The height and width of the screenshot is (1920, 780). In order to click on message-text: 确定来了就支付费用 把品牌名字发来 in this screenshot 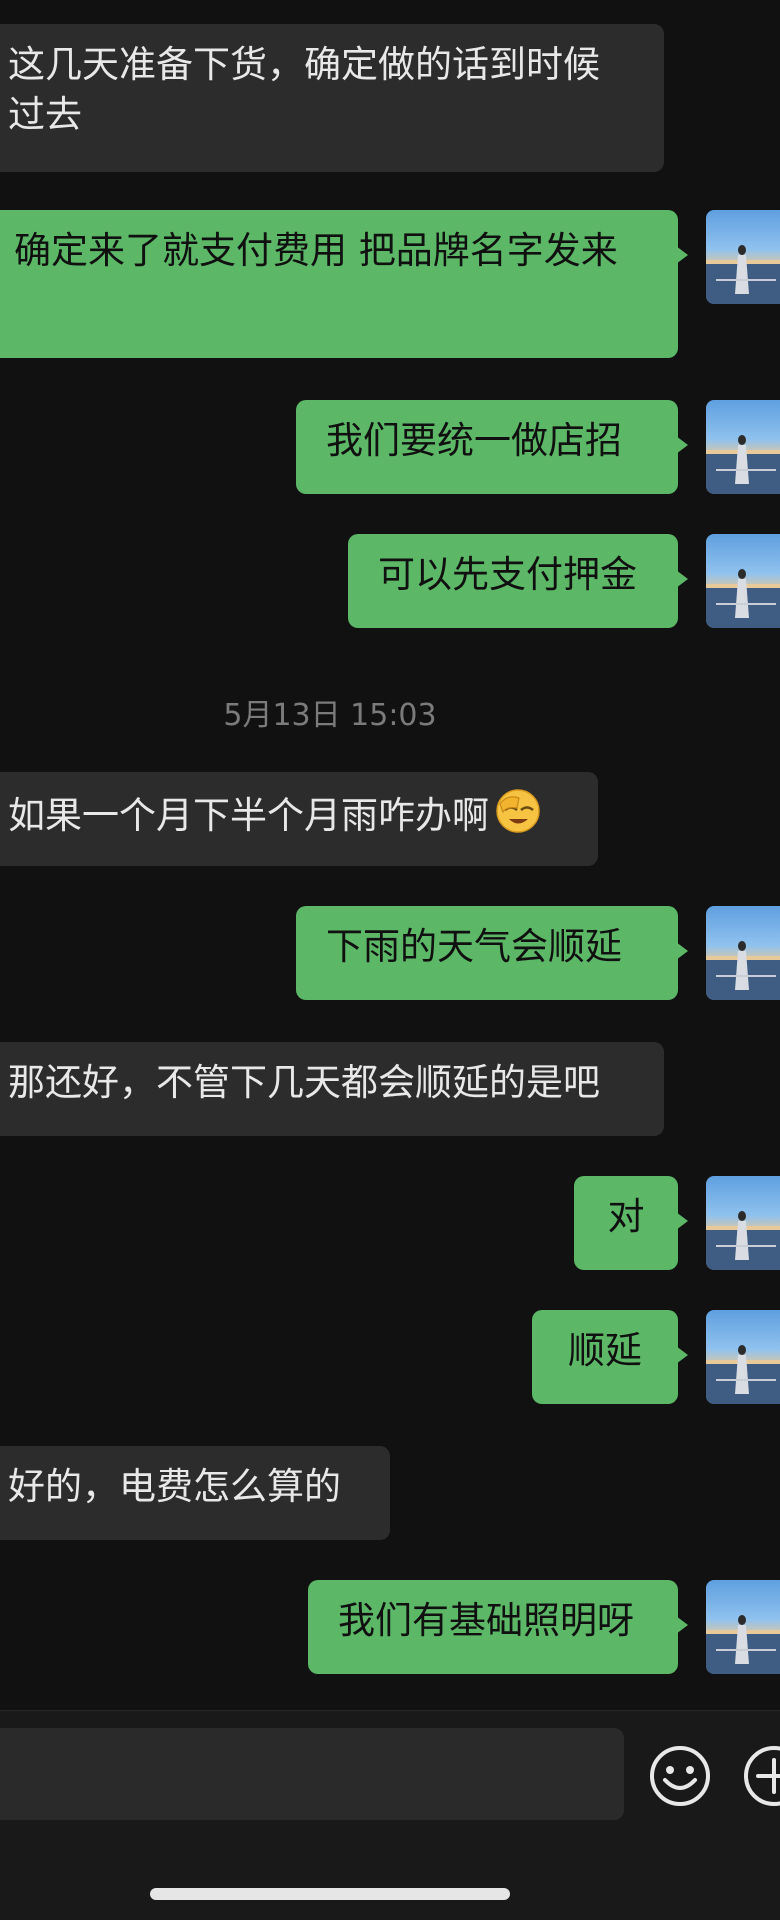, I will do `click(316, 250)`.